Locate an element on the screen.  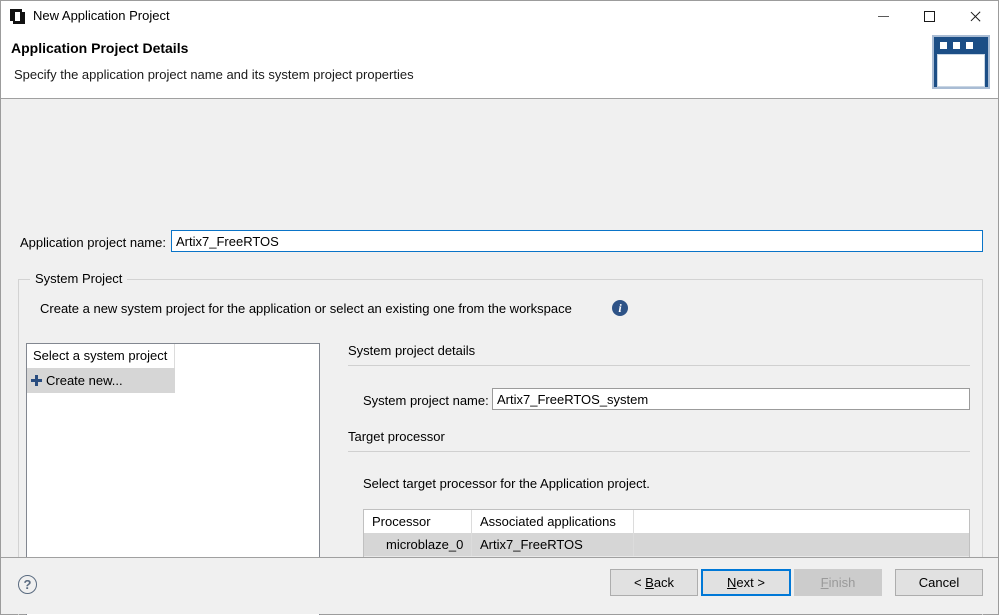
system-project-details-label: System project details is located at coordinates (412, 350).